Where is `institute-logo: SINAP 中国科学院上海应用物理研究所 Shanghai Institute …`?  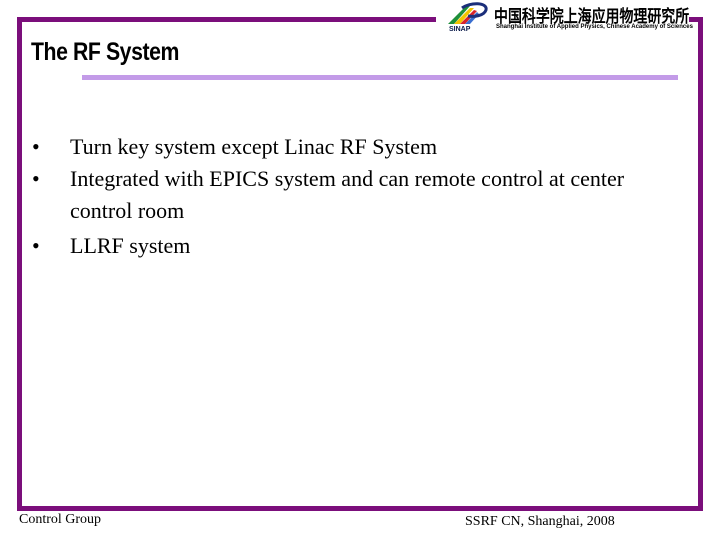
institute-logo: SINAP 中国科学院上海应用物理研究所 Shanghai Institute … is located at coordinates (568, 19).